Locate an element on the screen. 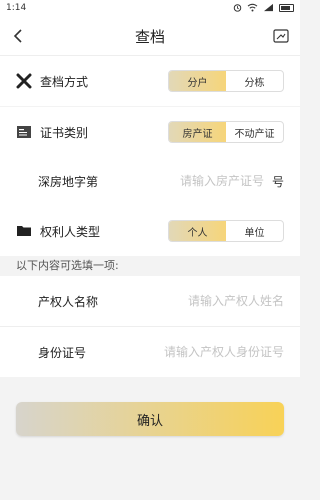 The height and width of the screenshot is (500, 320). cross-tools-icon is located at coordinates (24, 81).